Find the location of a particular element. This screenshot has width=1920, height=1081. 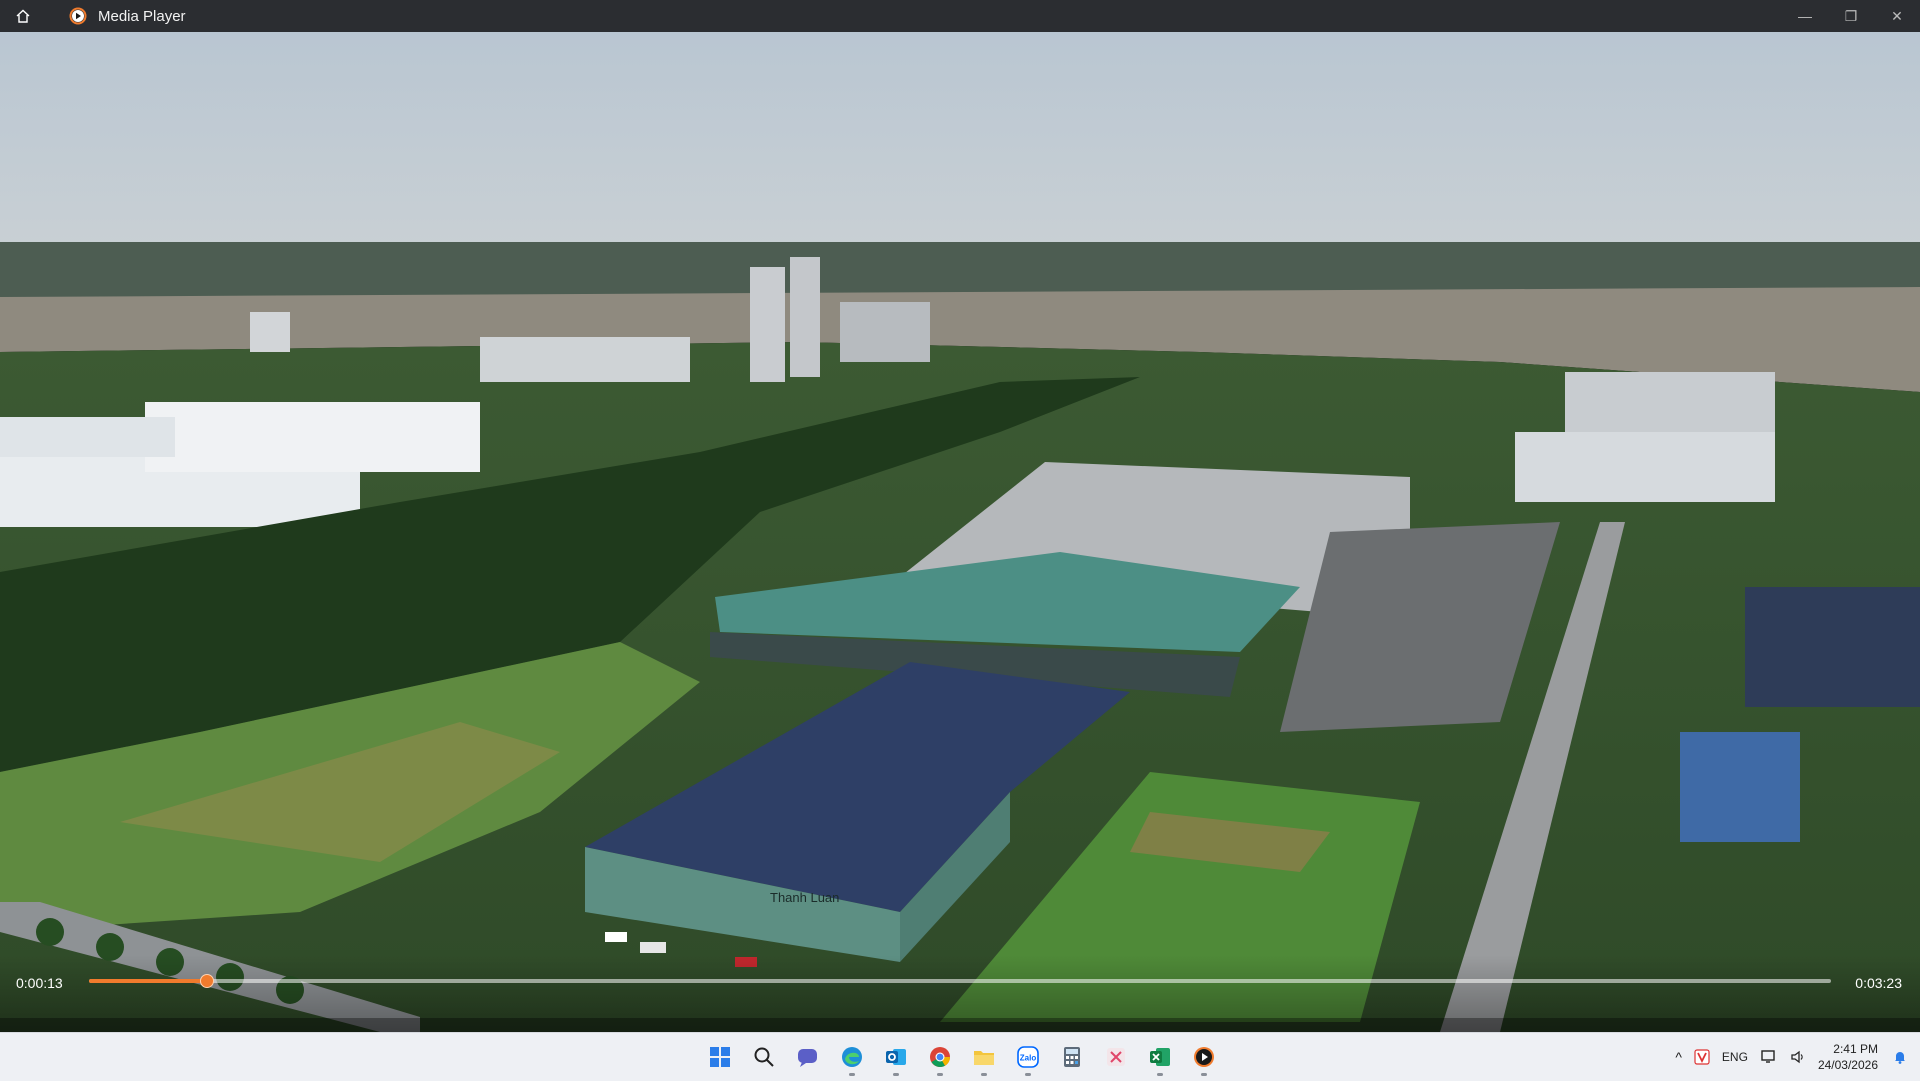

file-explorer-icon is located at coordinates (984, 1057).